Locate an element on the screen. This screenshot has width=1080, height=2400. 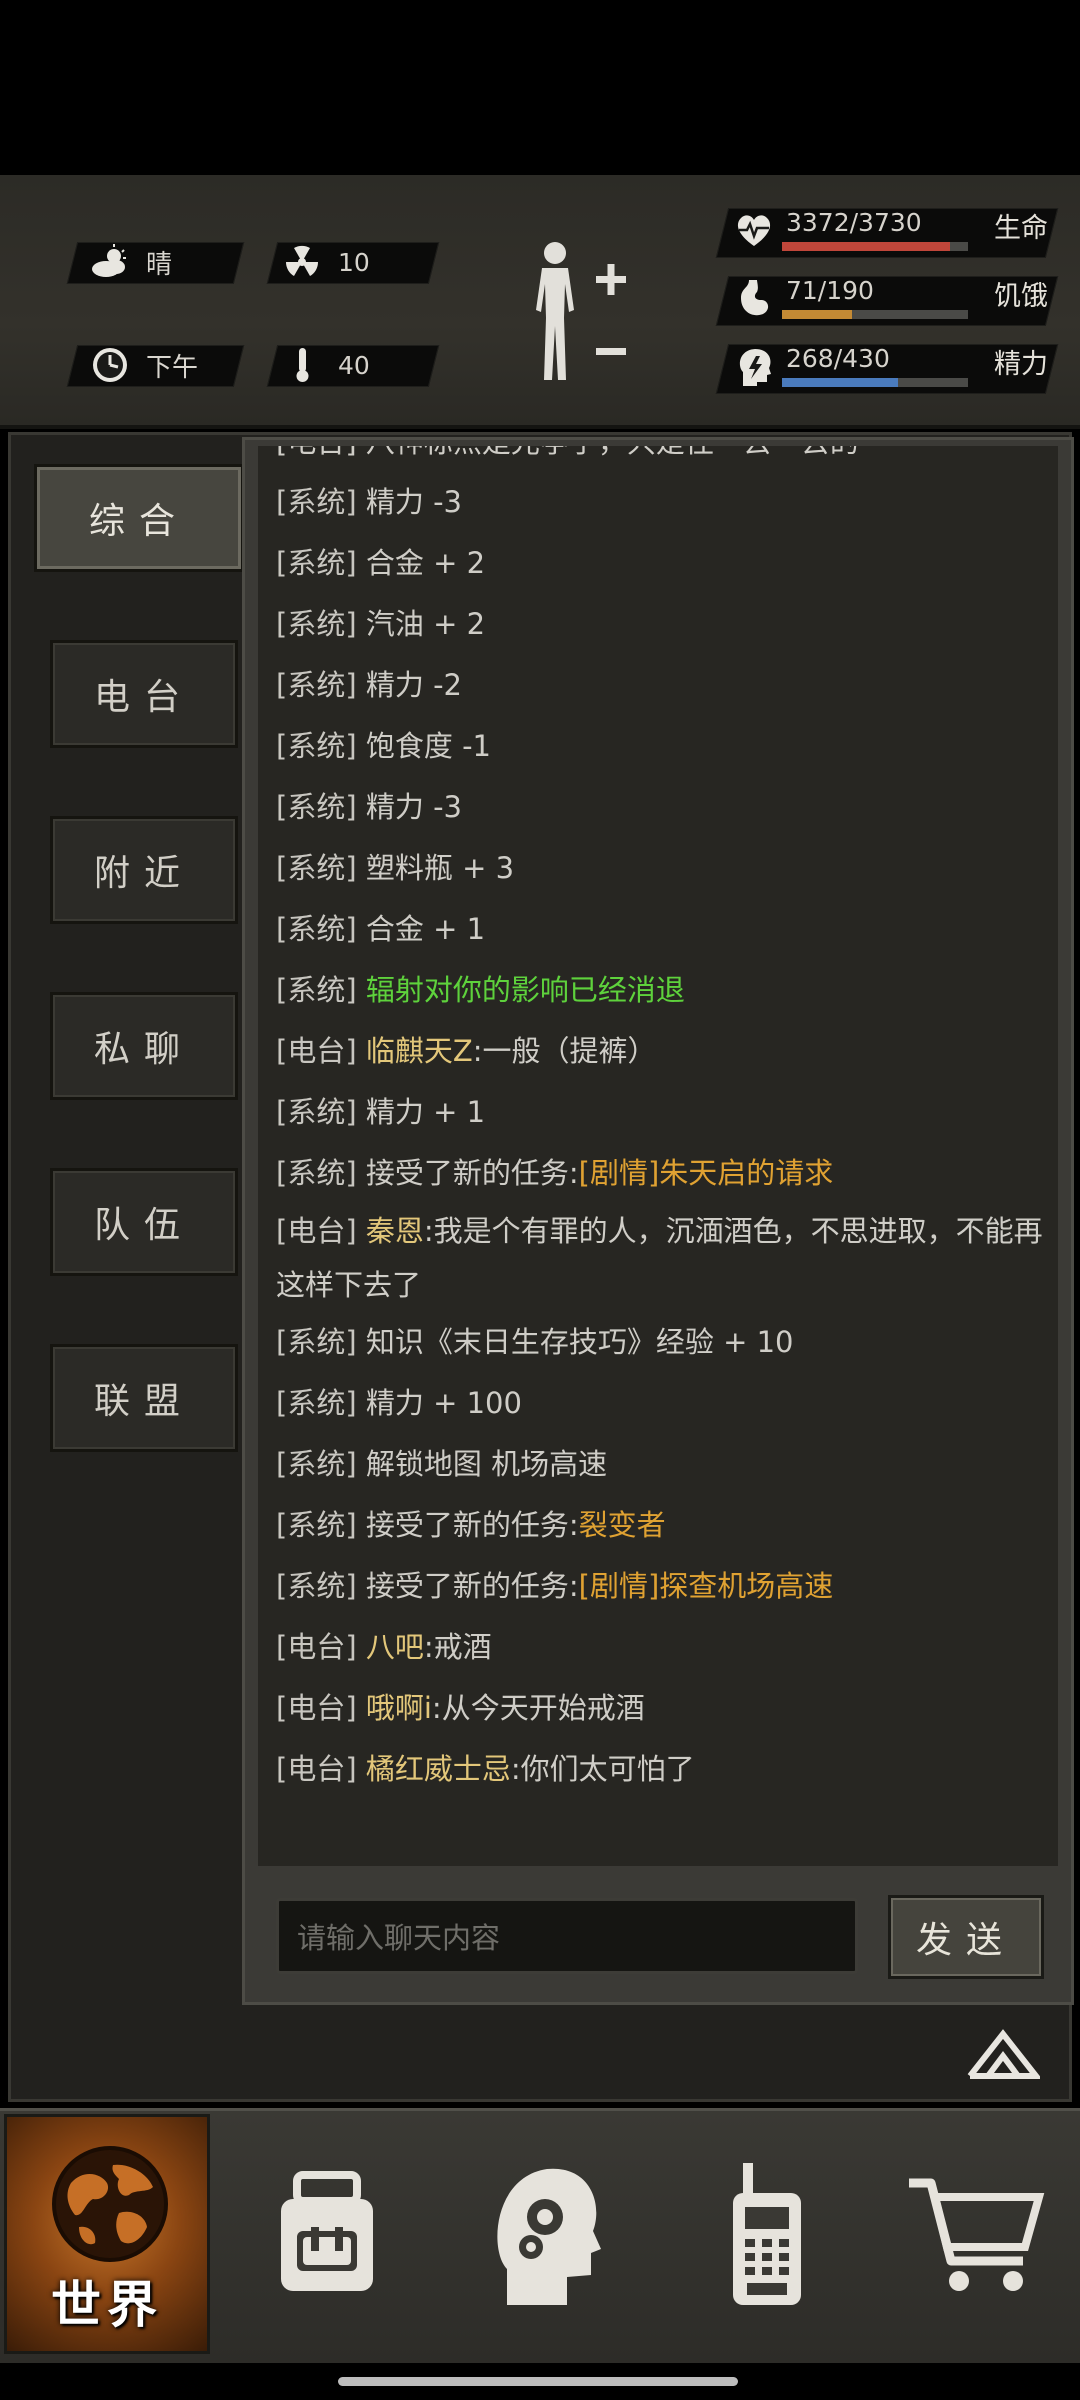
chat-message-text: :从今天开始戒酒 is located at coordinates (538, 1708).